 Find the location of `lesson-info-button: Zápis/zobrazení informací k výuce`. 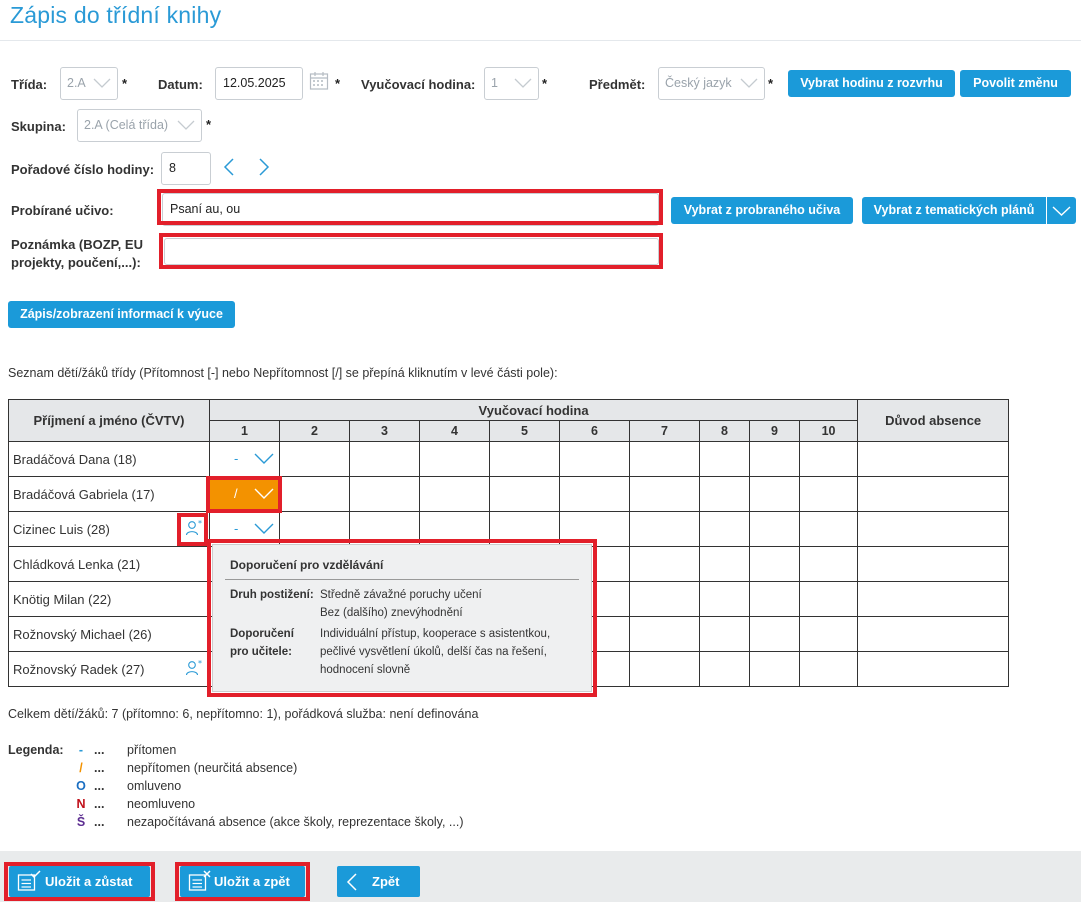

lesson-info-button: Zápis/zobrazení informací k výuce is located at coordinates (121, 314).